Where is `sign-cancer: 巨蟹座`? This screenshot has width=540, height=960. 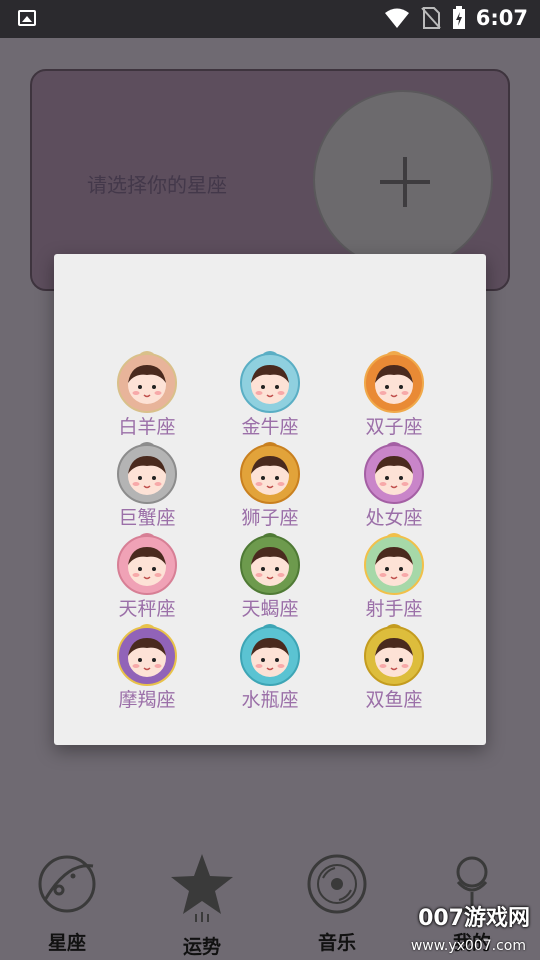 sign-cancer: 巨蟹座 is located at coordinates (147, 485).